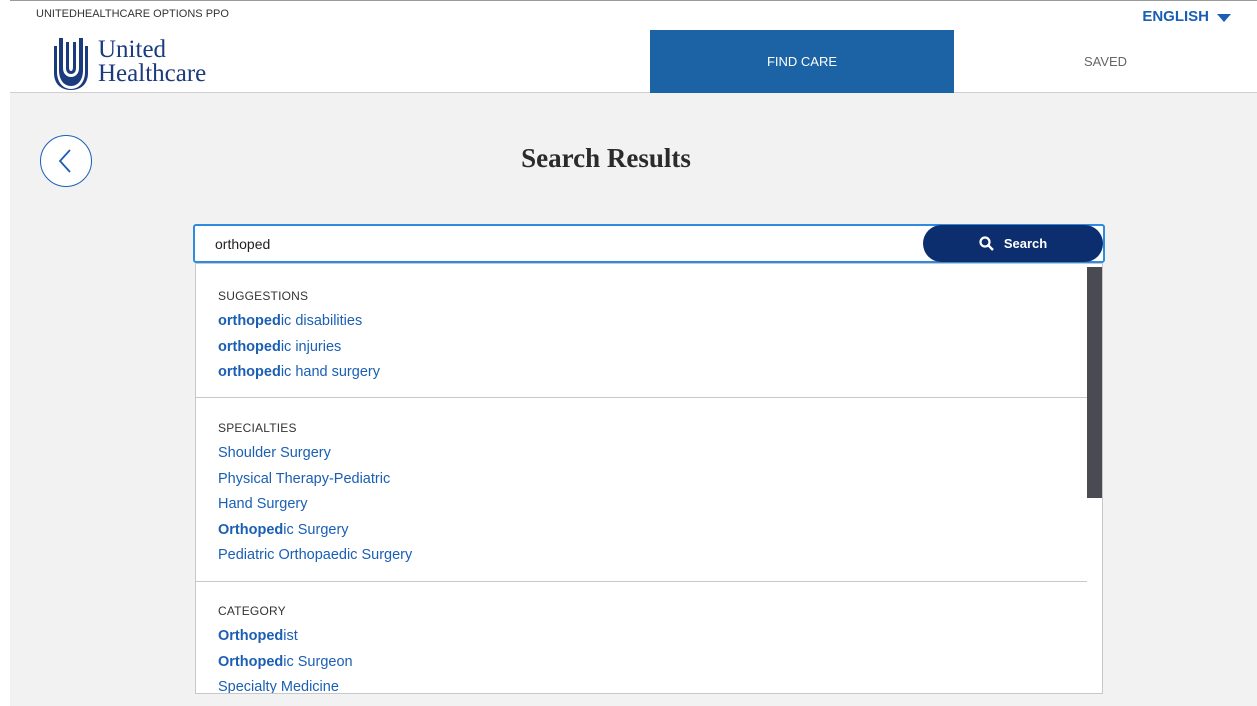 This screenshot has width=1257, height=706. I want to click on category-item: Orthopedic Surgeon, so click(652, 663).